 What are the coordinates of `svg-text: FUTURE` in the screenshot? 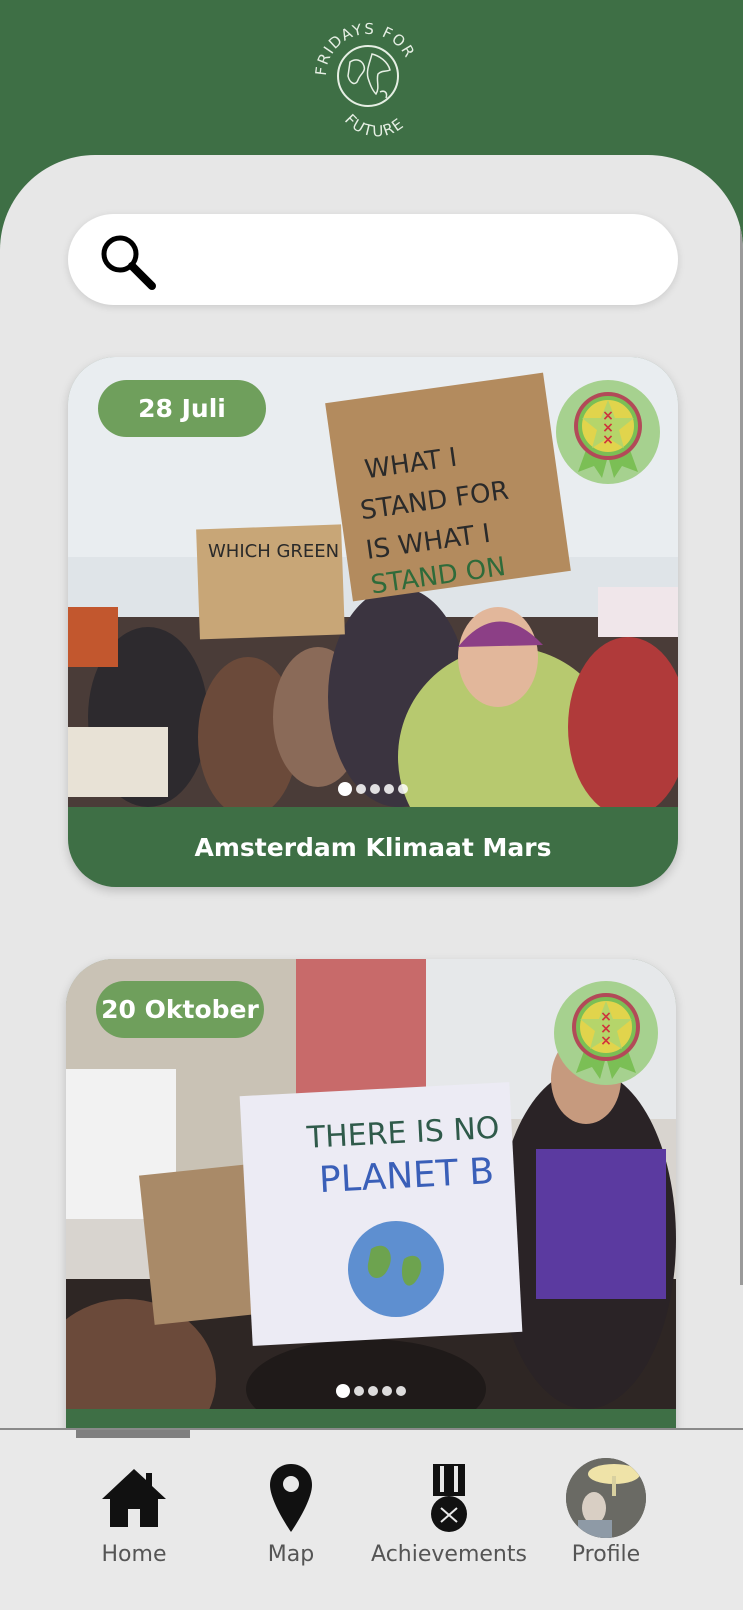 It's located at (374, 124).